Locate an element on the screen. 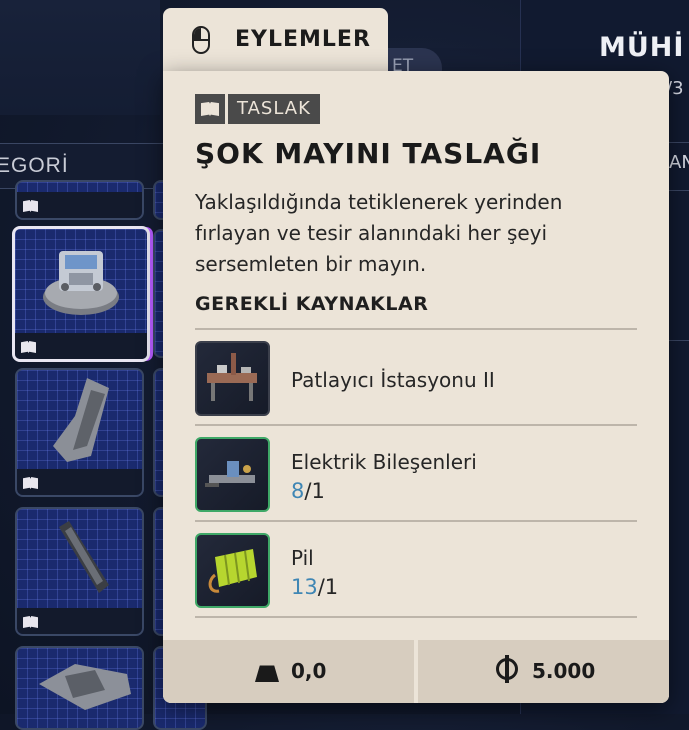 This screenshot has height=730, width=689. item-type-label: TASLAK is located at coordinates (274, 109).